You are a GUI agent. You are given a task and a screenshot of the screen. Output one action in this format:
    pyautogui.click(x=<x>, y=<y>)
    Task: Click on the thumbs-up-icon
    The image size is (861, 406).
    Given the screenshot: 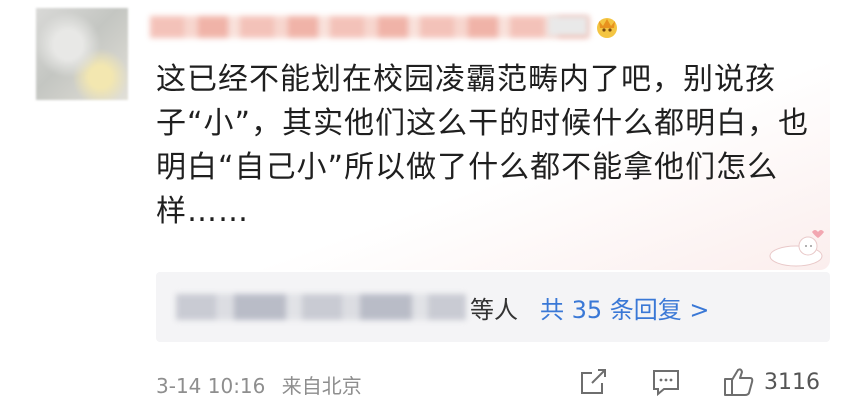 What is the action you would take?
    pyautogui.click(x=739, y=382)
    